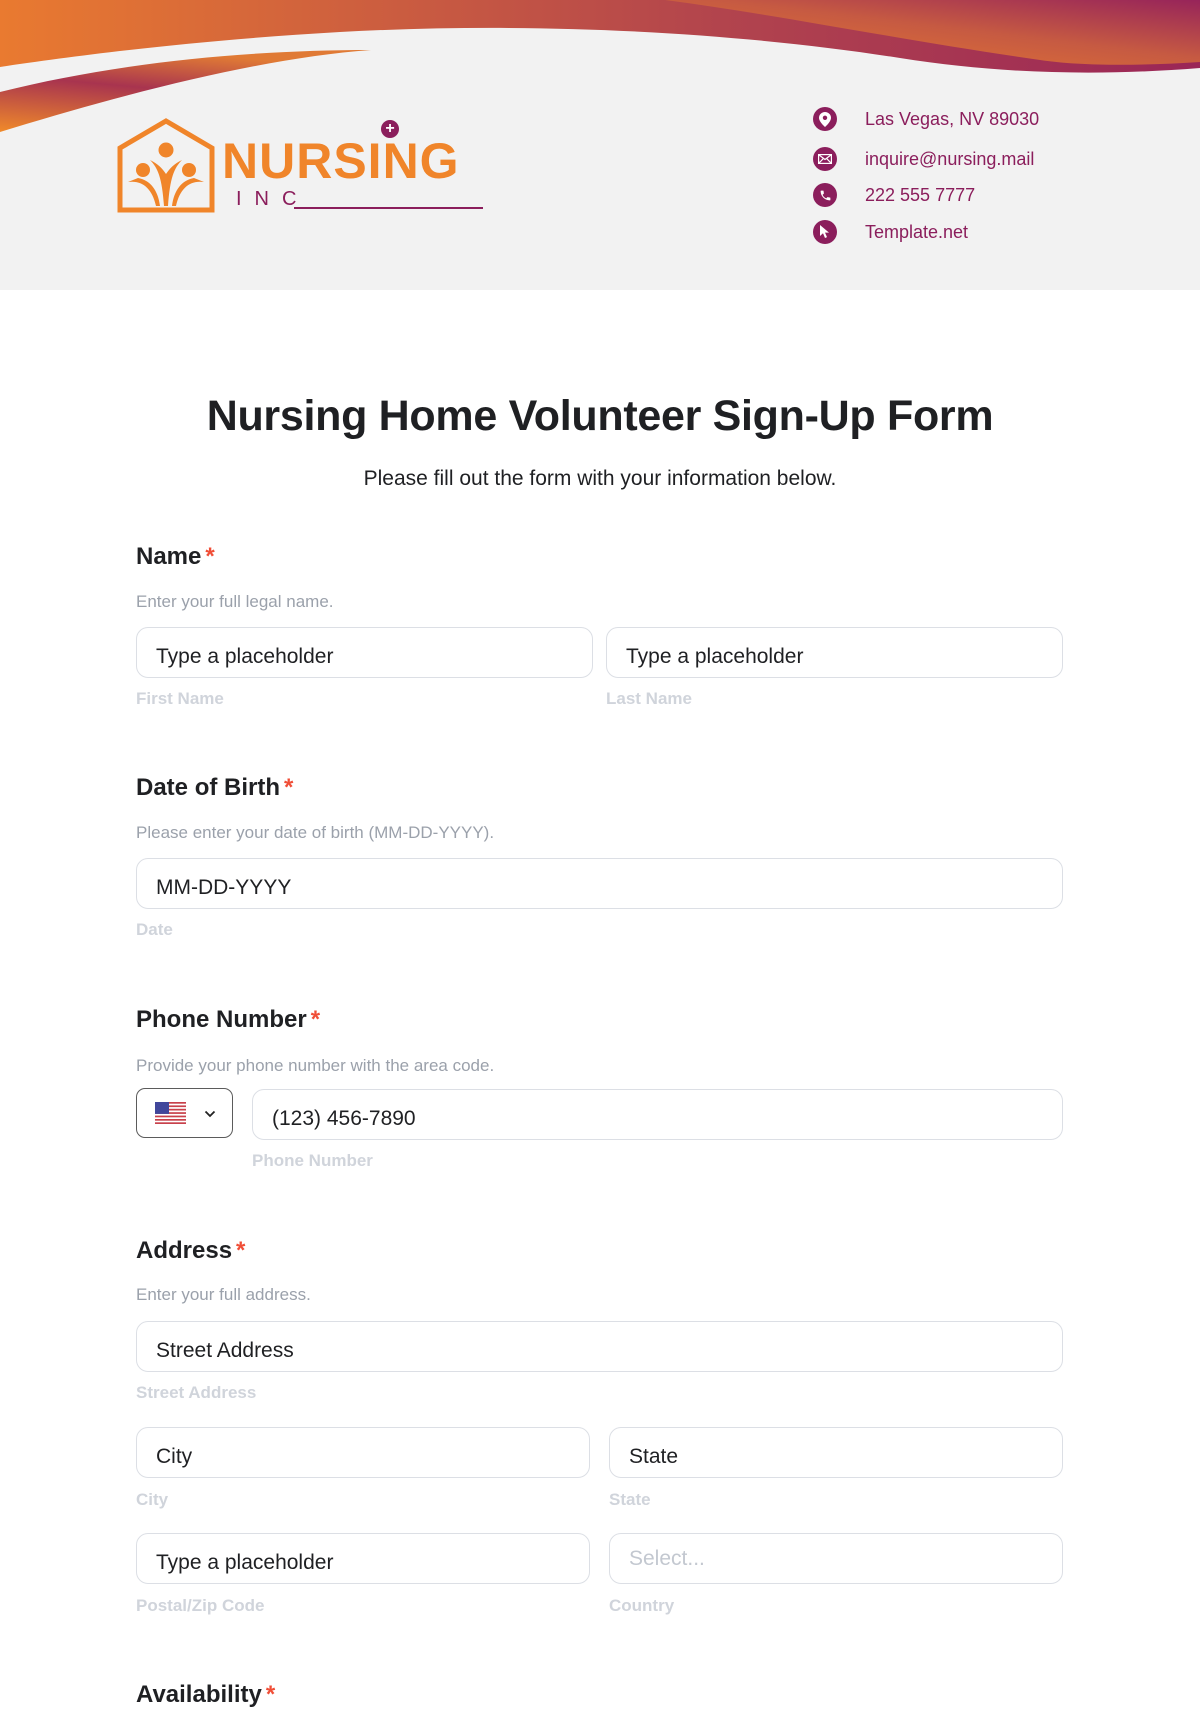 This screenshot has height=1709, width=1200. I want to click on first-name-input: Type a placeholder, so click(364, 652).